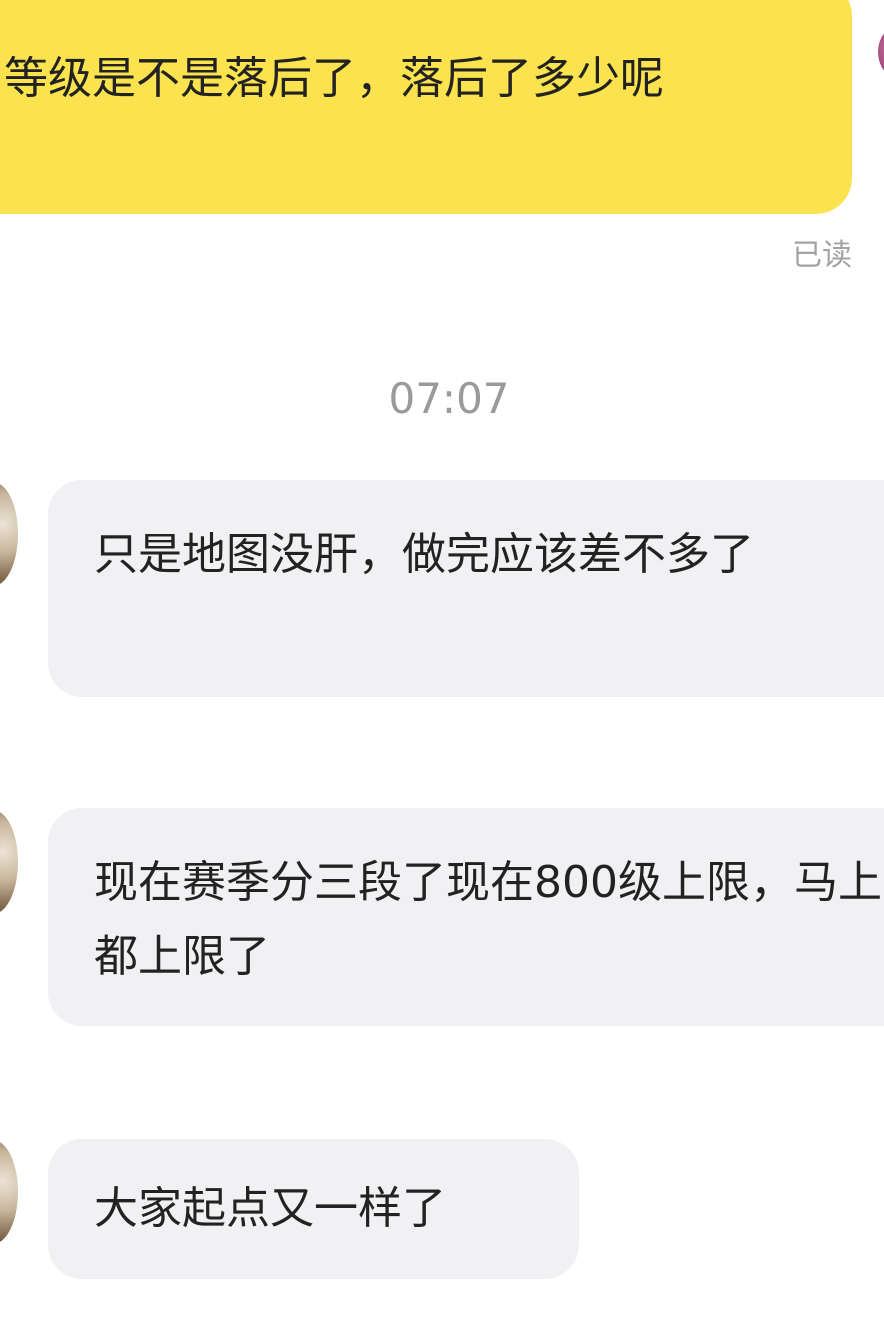  What do you see at coordinates (822, 255) in the screenshot?
I see `read-receipt: 已读` at bounding box center [822, 255].